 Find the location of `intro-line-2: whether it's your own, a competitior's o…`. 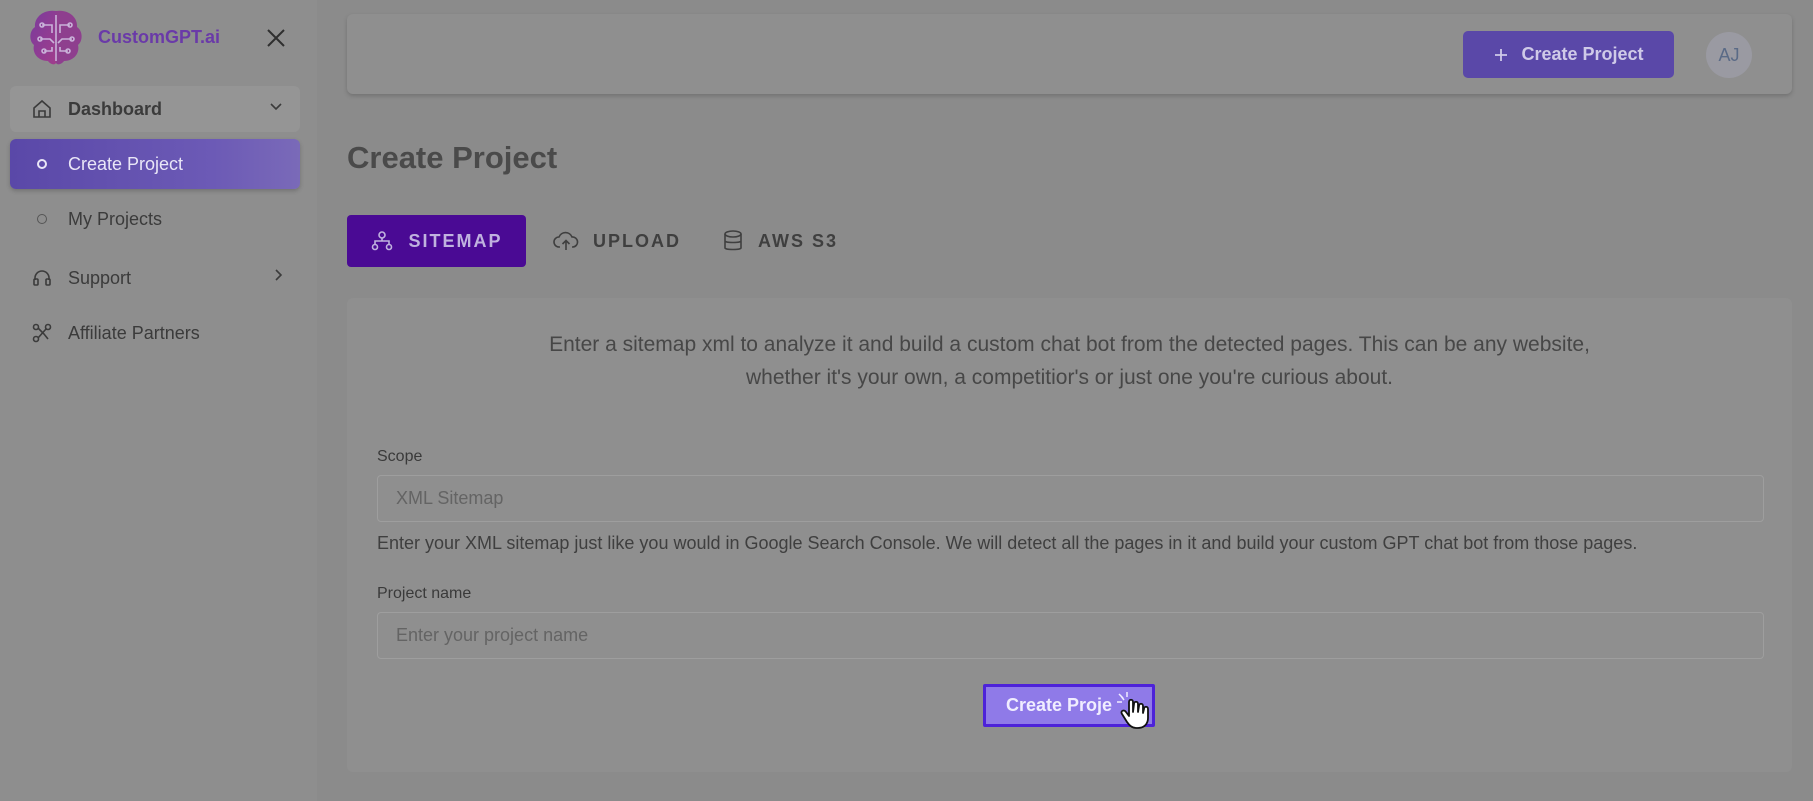

intro-line-2: whether it's your own, a competitior's o… is located at coordinates (1069, 377).